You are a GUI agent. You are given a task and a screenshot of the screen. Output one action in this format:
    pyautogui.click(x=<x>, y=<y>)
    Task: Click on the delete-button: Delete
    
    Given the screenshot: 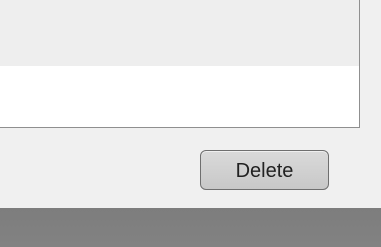 What is the action you would take?
    pyautogui.click(x=264, y=170)
    